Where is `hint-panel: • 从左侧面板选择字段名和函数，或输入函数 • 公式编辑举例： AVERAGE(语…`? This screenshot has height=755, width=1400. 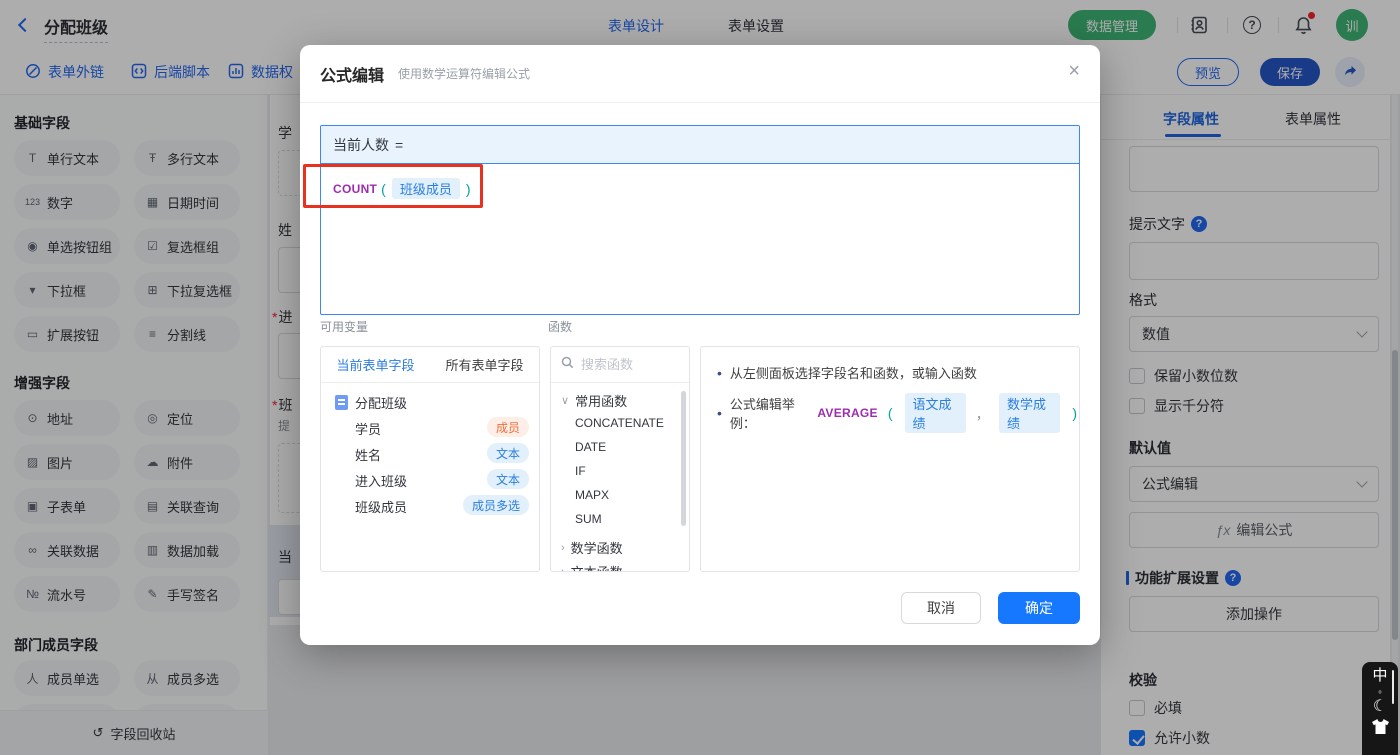
hint-panel: • 从左侧面板选择字段名和函数，或输入函数 • 公式编辑举例： AVERAGE(语… is located at coordinates (890, 459).